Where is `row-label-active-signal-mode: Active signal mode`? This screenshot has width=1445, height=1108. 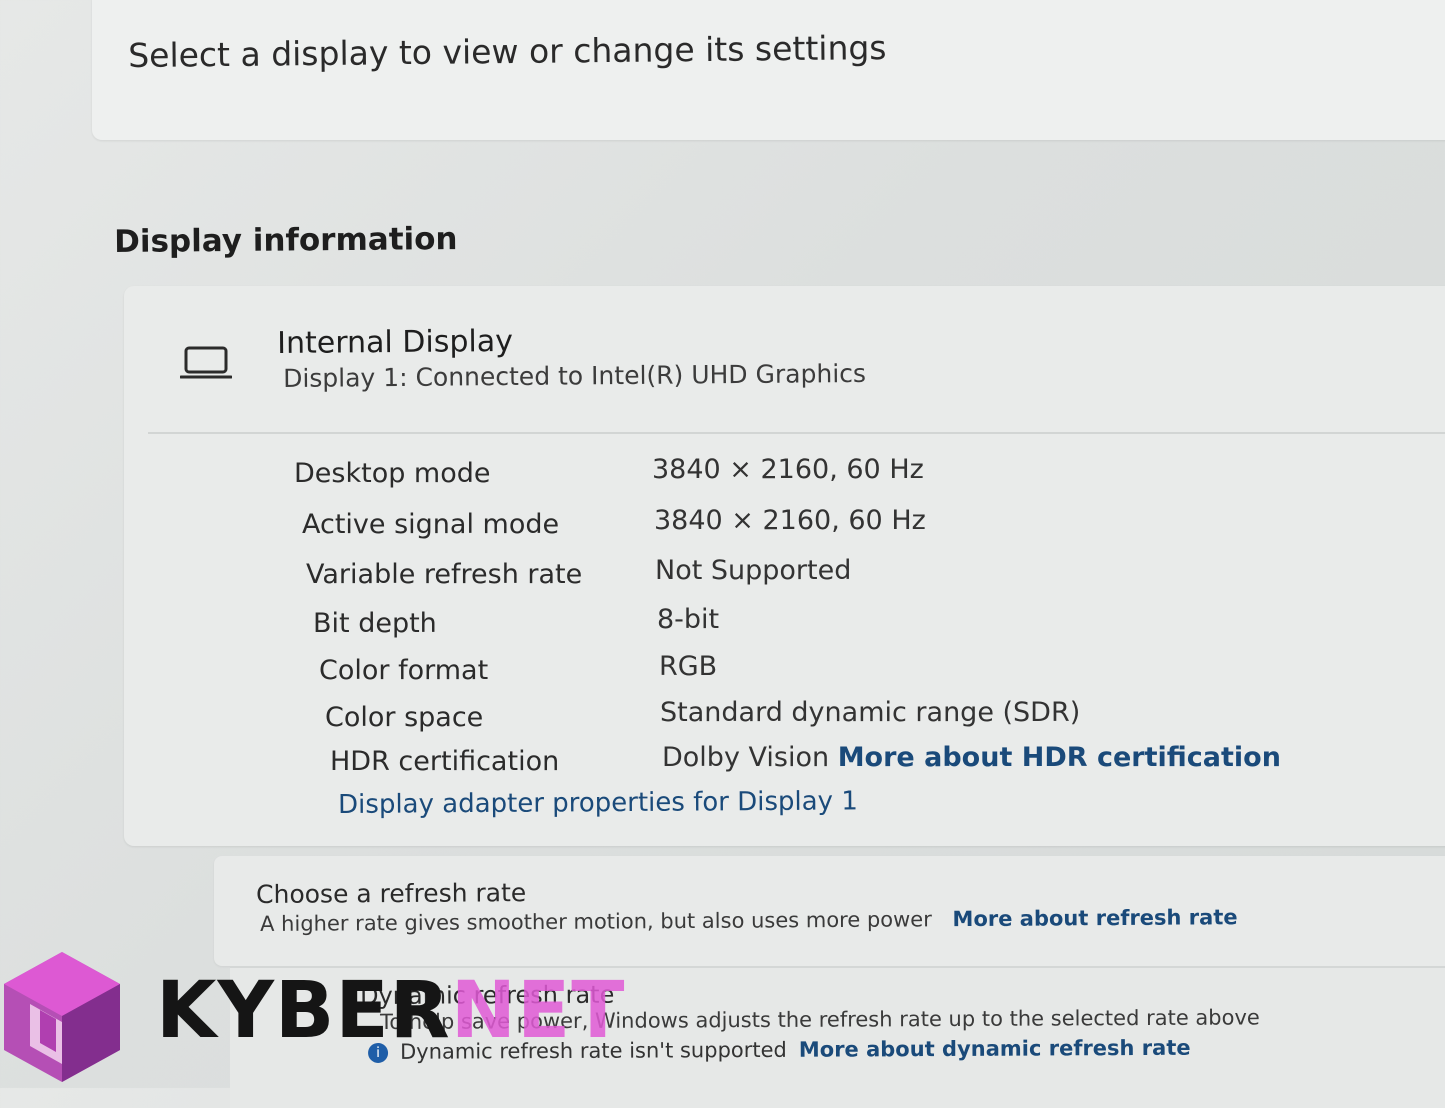 row-label-active-signal-mode: Active signal mode is located at coordinates (431, 524).